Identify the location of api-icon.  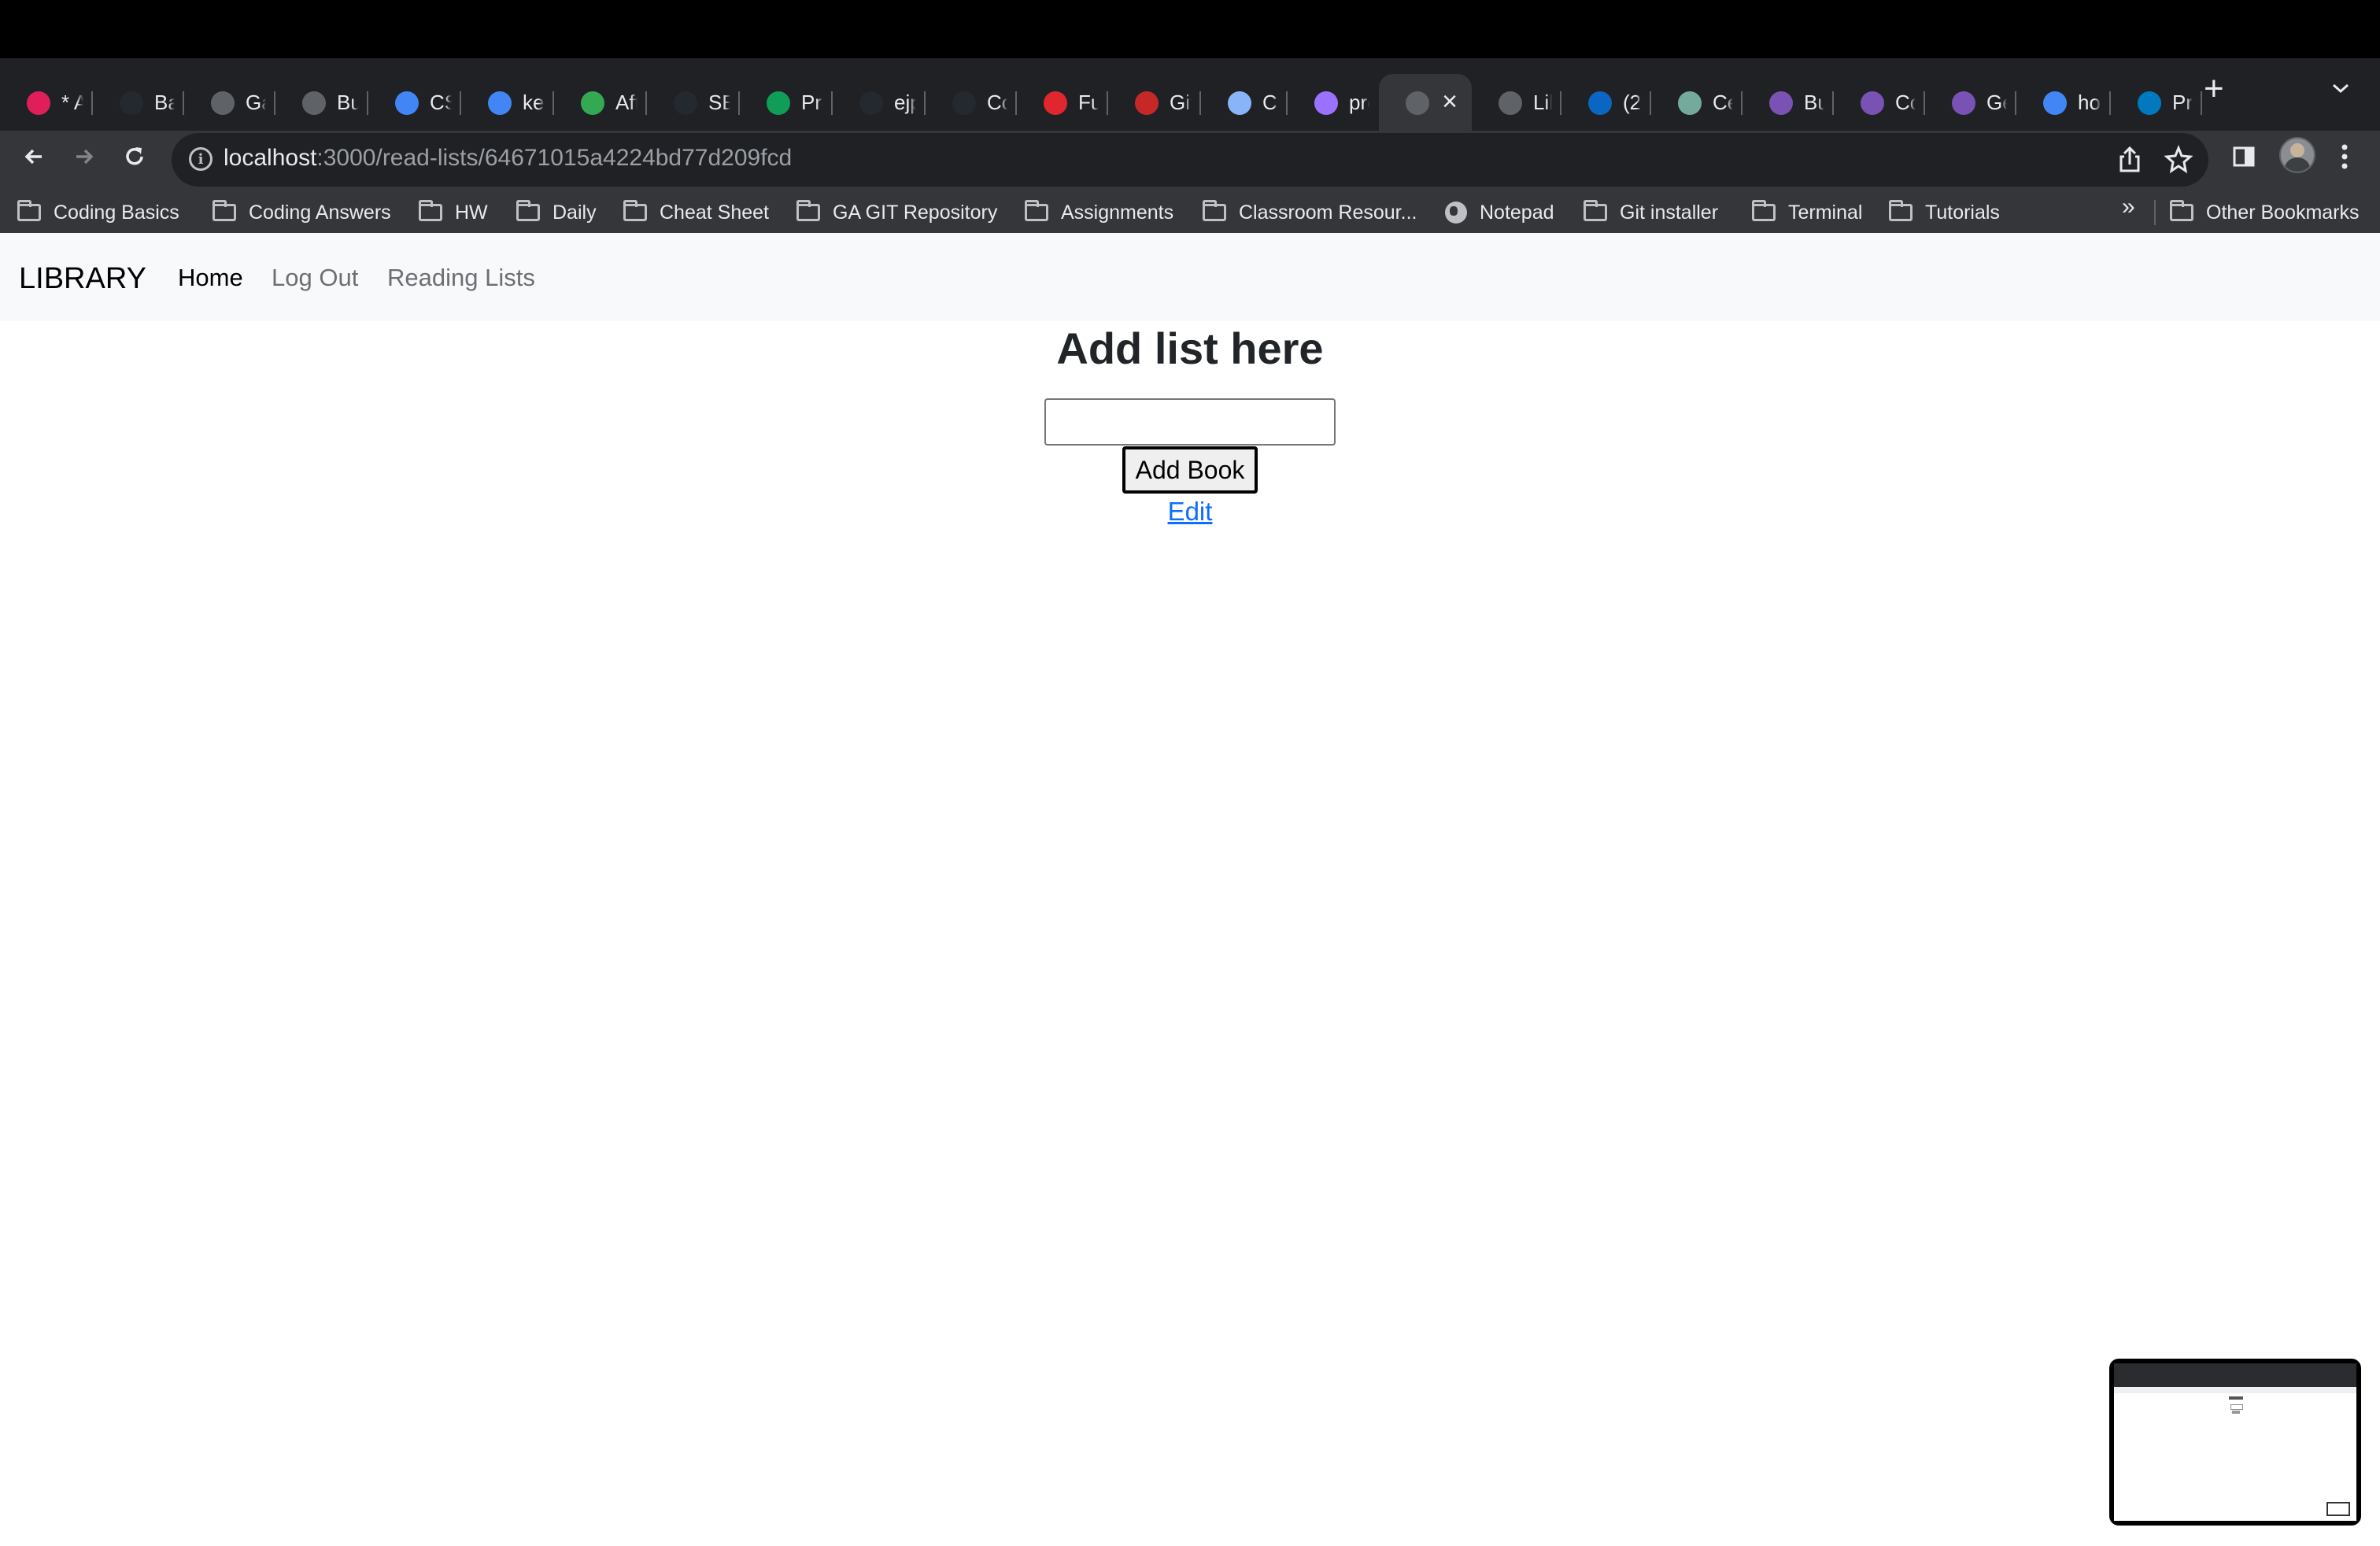
(1239, 103).